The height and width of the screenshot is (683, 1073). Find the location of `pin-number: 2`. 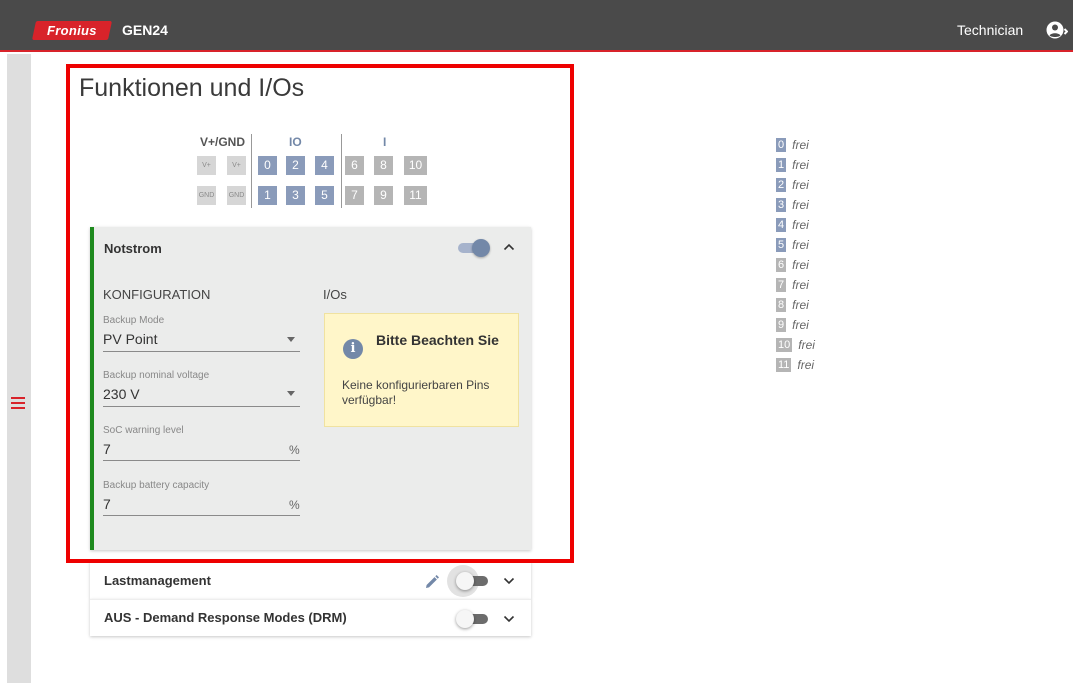

pin-number: 2 is located at coordinates (781, 185).